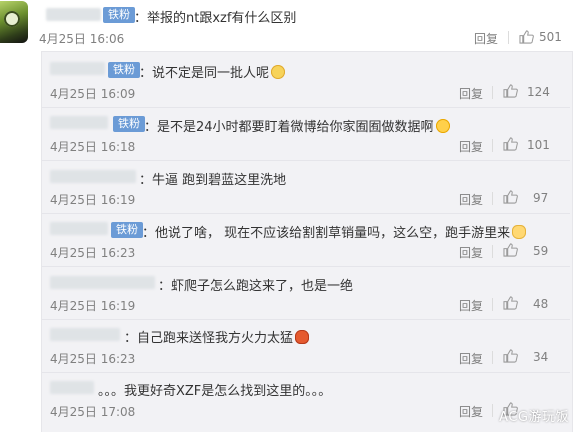 The width and height of the screenshot is (577, 432). Describe the element at coordinates (534, 417) in the screenshot. I see `watermark: ACG游玩饭` at that location.